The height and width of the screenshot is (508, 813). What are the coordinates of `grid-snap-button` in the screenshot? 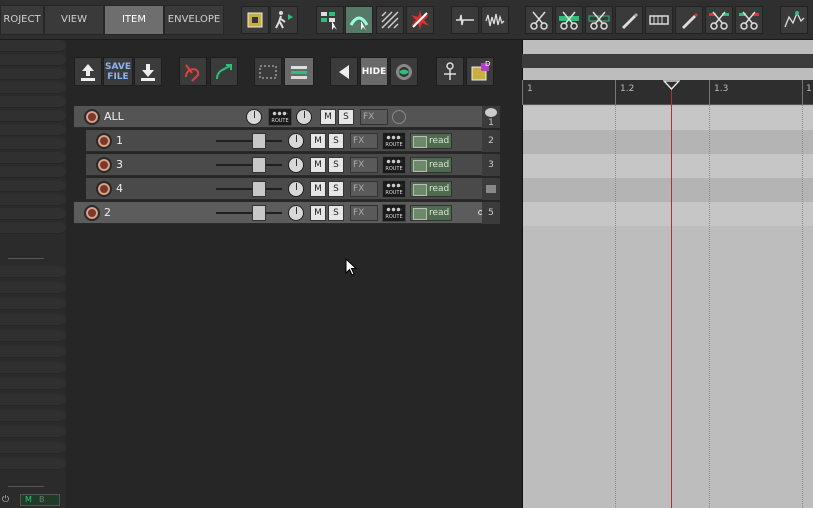 It's located at (330, 20).